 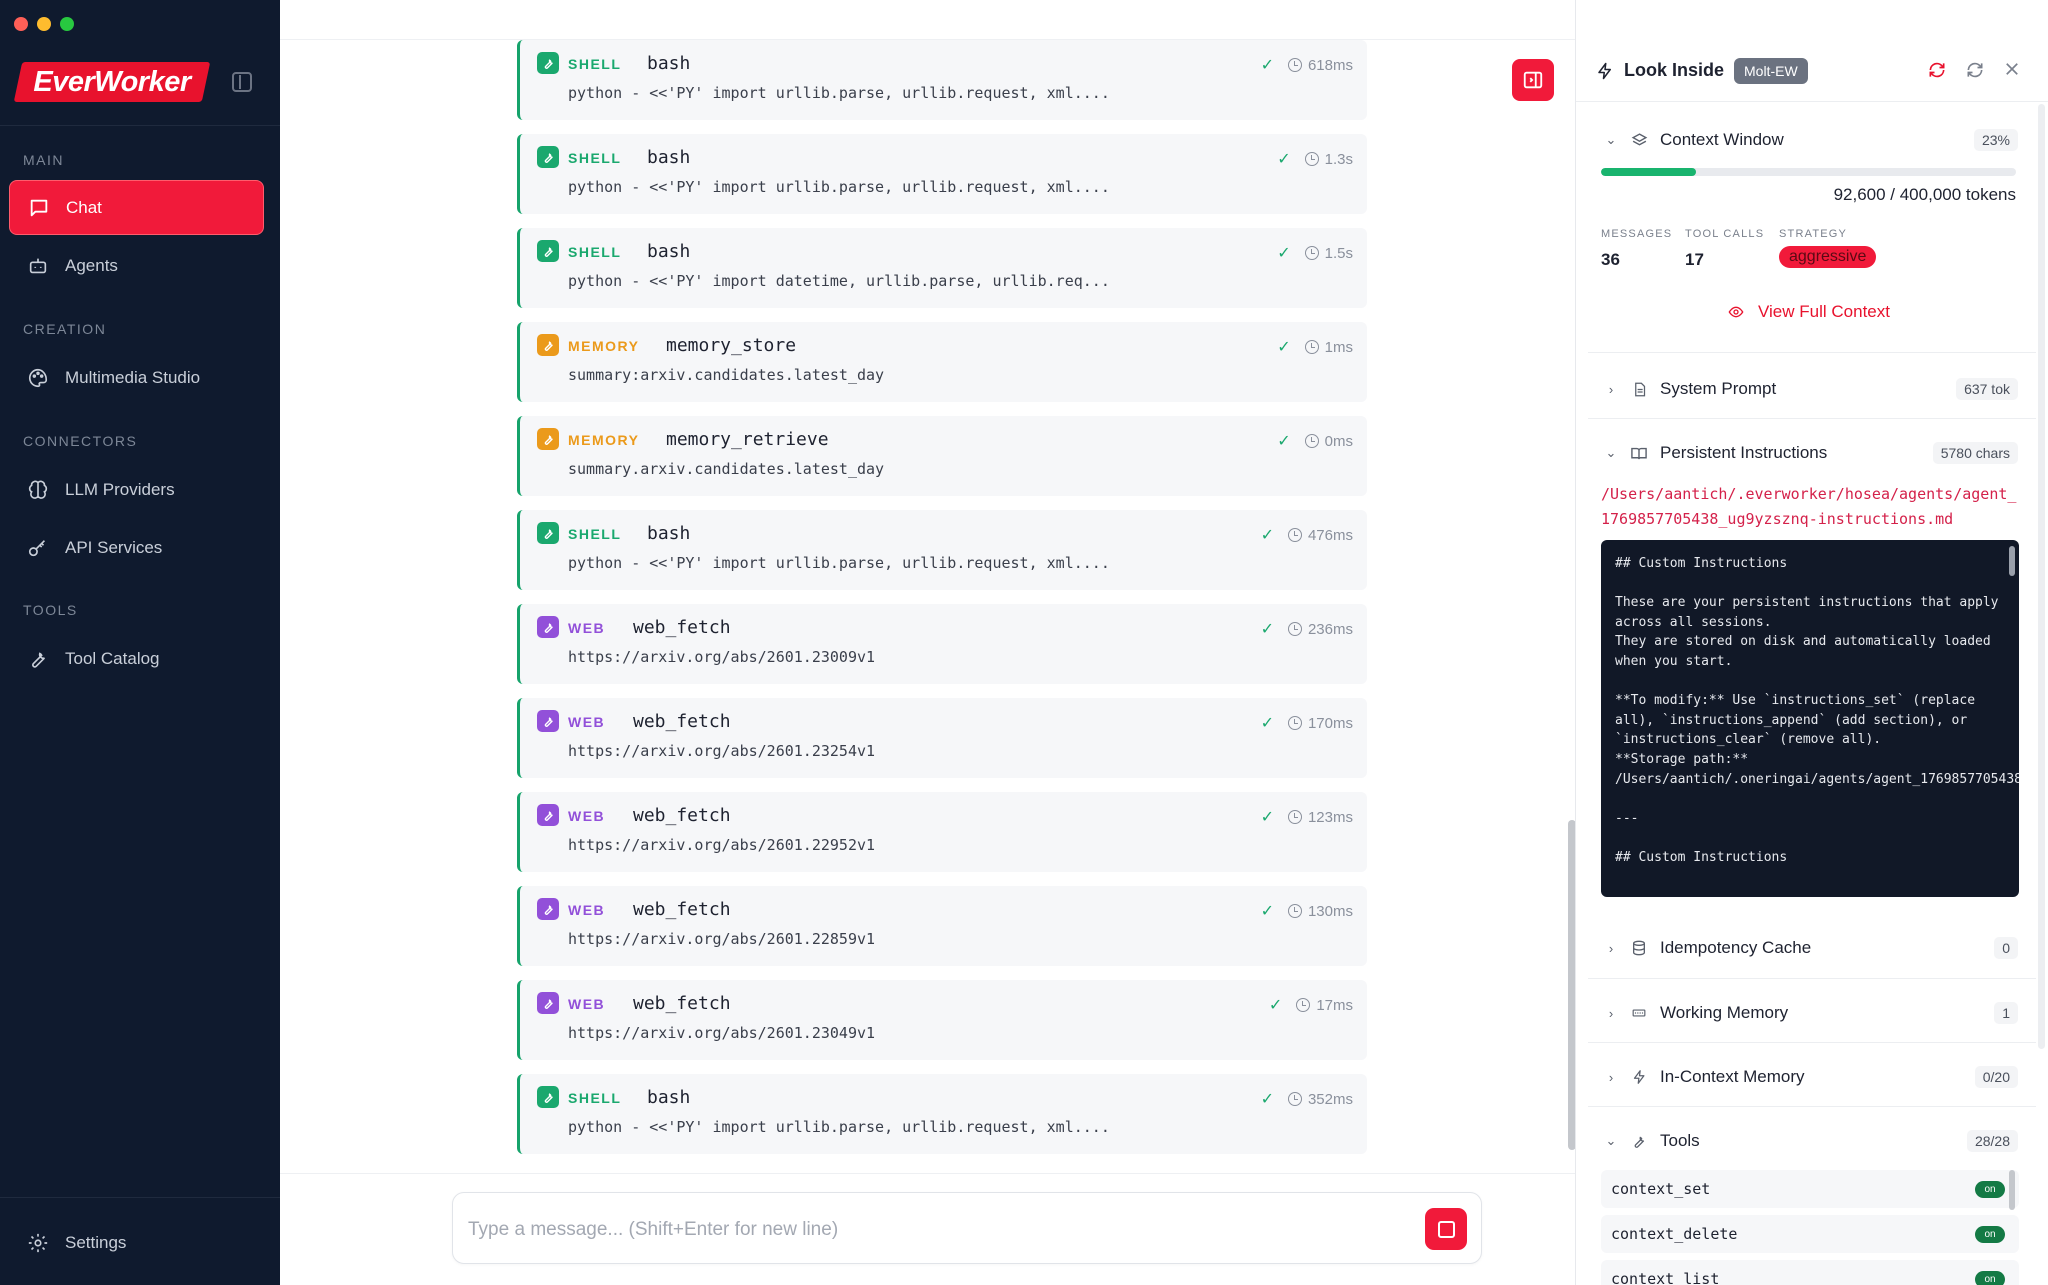 What do you see at coordinates (1810, 1234) in the screenshot?
I see `tool-row: context_delete on` at bounding box center [1810, 1234].